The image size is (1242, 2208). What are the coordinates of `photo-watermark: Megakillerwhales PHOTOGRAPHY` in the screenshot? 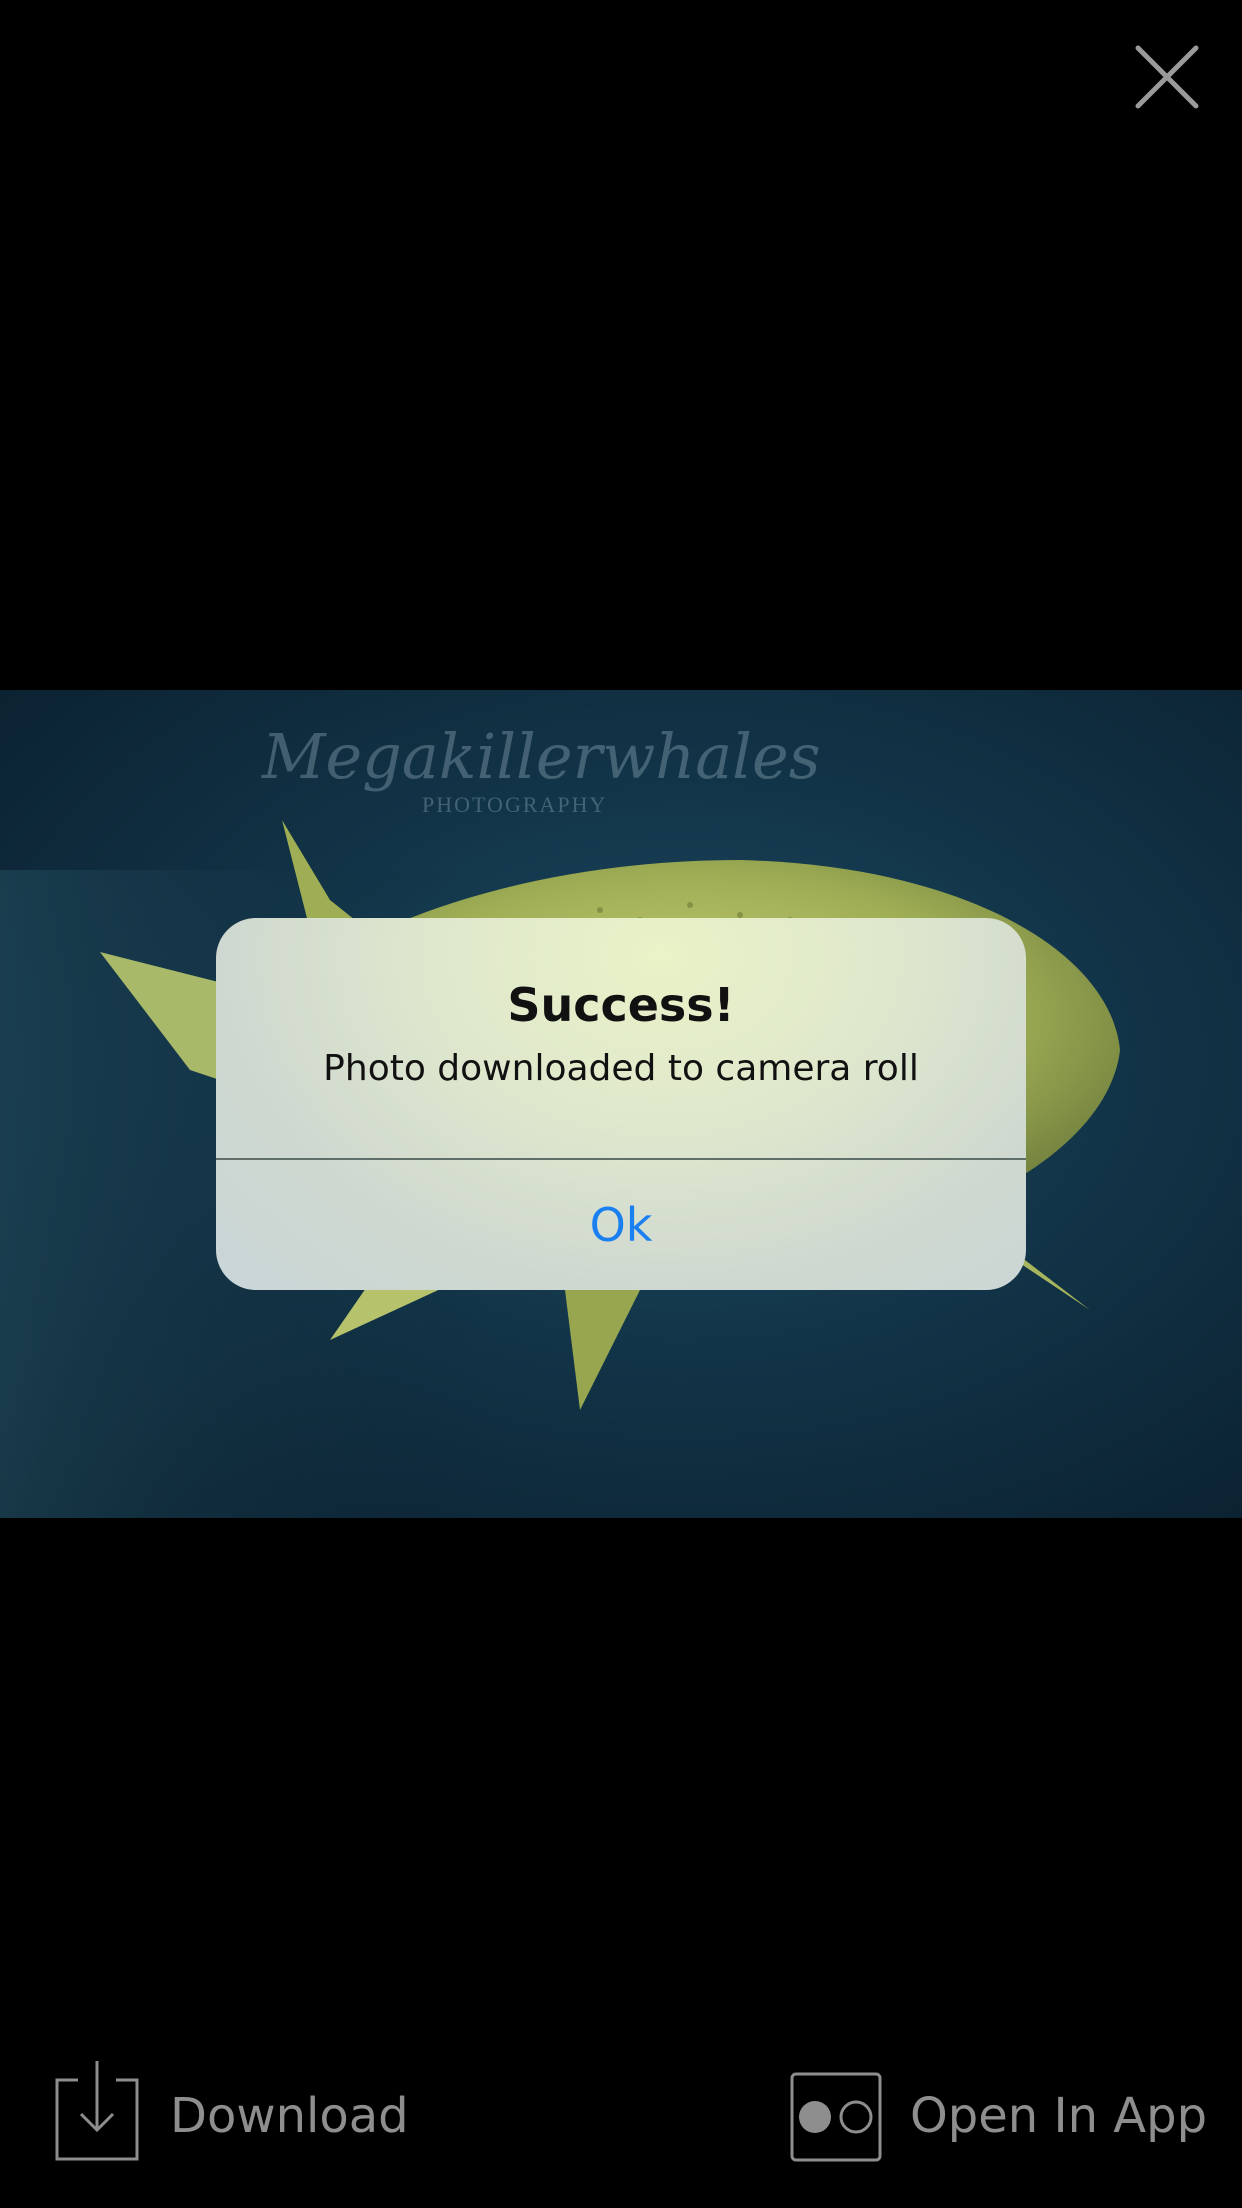 It's located at (541, 775).